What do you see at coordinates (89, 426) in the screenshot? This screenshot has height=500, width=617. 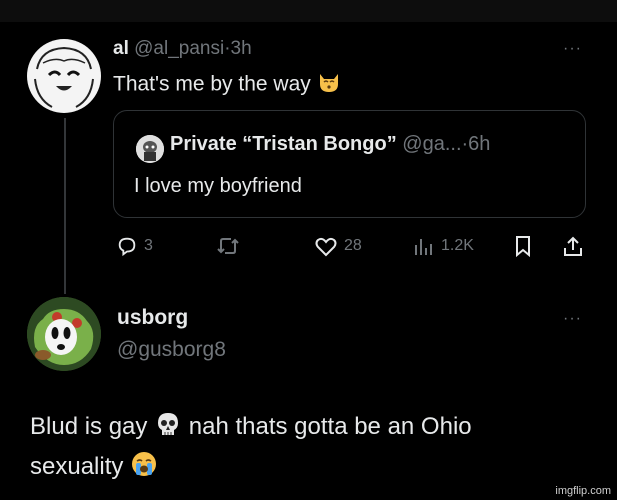 I see `tweet-body: Blud is gay` at bounding box center [89, 426].